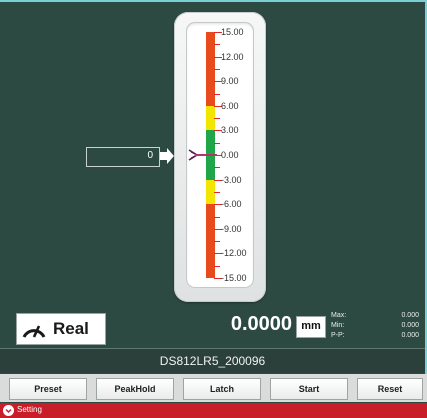 The width and height of the screenshot is (427, 418). What do you see at coordinates (167, 156) in the screenshot?
I see `arrow-right-icon` at bounding box center [167, 156].